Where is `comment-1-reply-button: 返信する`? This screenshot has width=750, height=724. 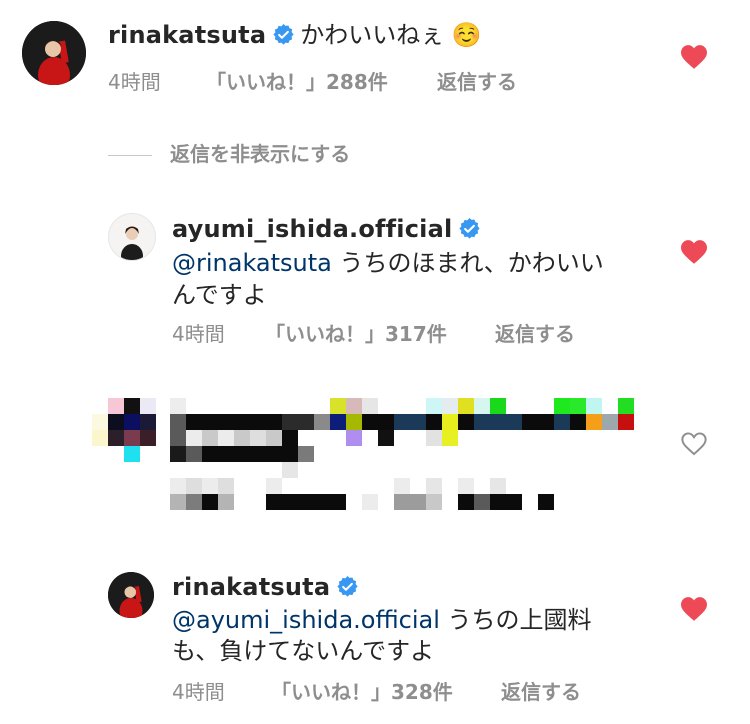 comment-1-reply-button: 返信する is located at coordinates (477, 82).